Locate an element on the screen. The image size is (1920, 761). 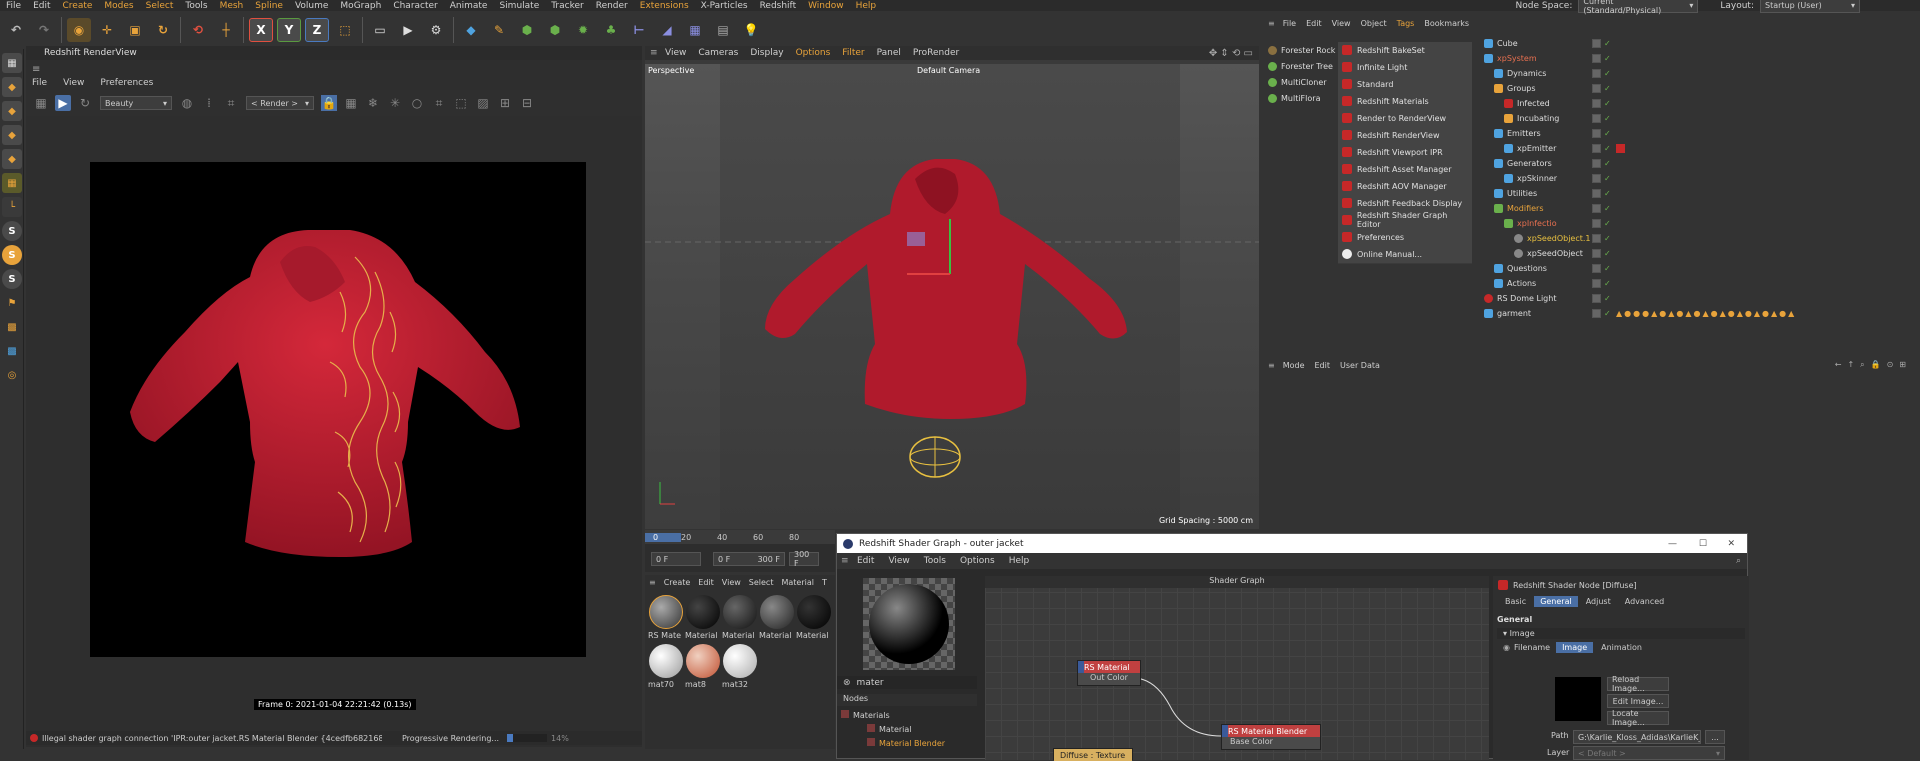
field-icon: ◢ is located at coordinates (667, 30).